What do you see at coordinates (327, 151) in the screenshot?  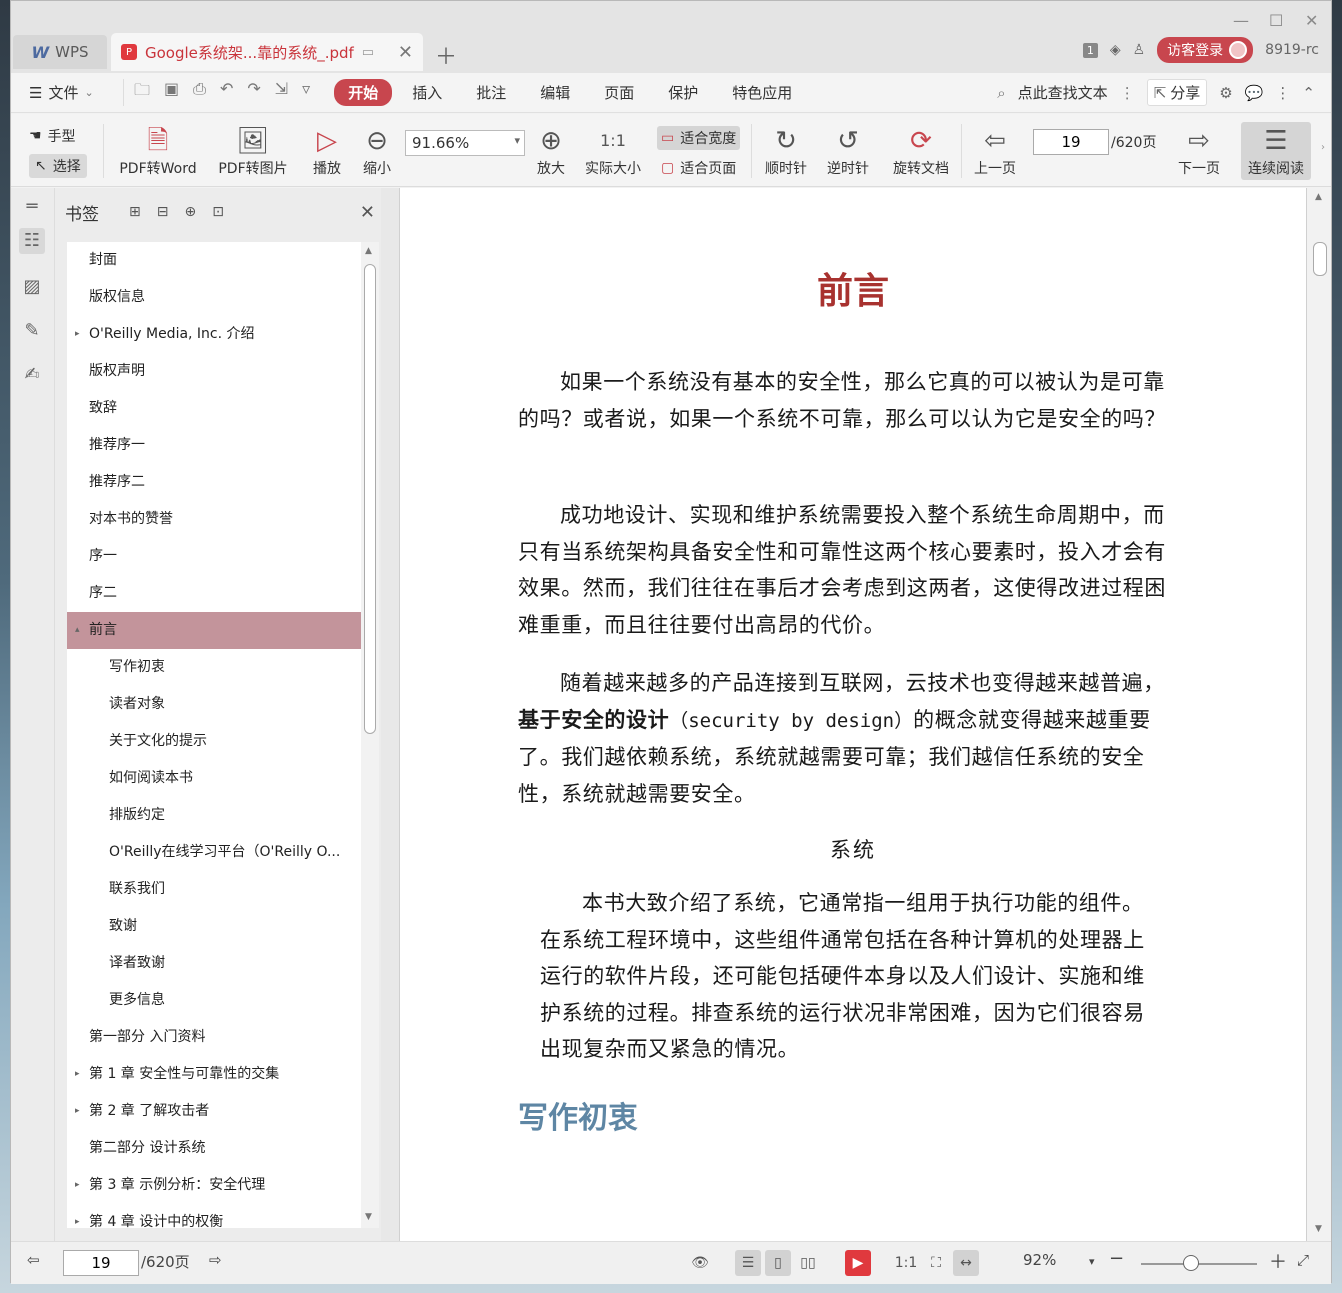 I see `play-button: ▷ 播放` at bounding box center [327, 151].